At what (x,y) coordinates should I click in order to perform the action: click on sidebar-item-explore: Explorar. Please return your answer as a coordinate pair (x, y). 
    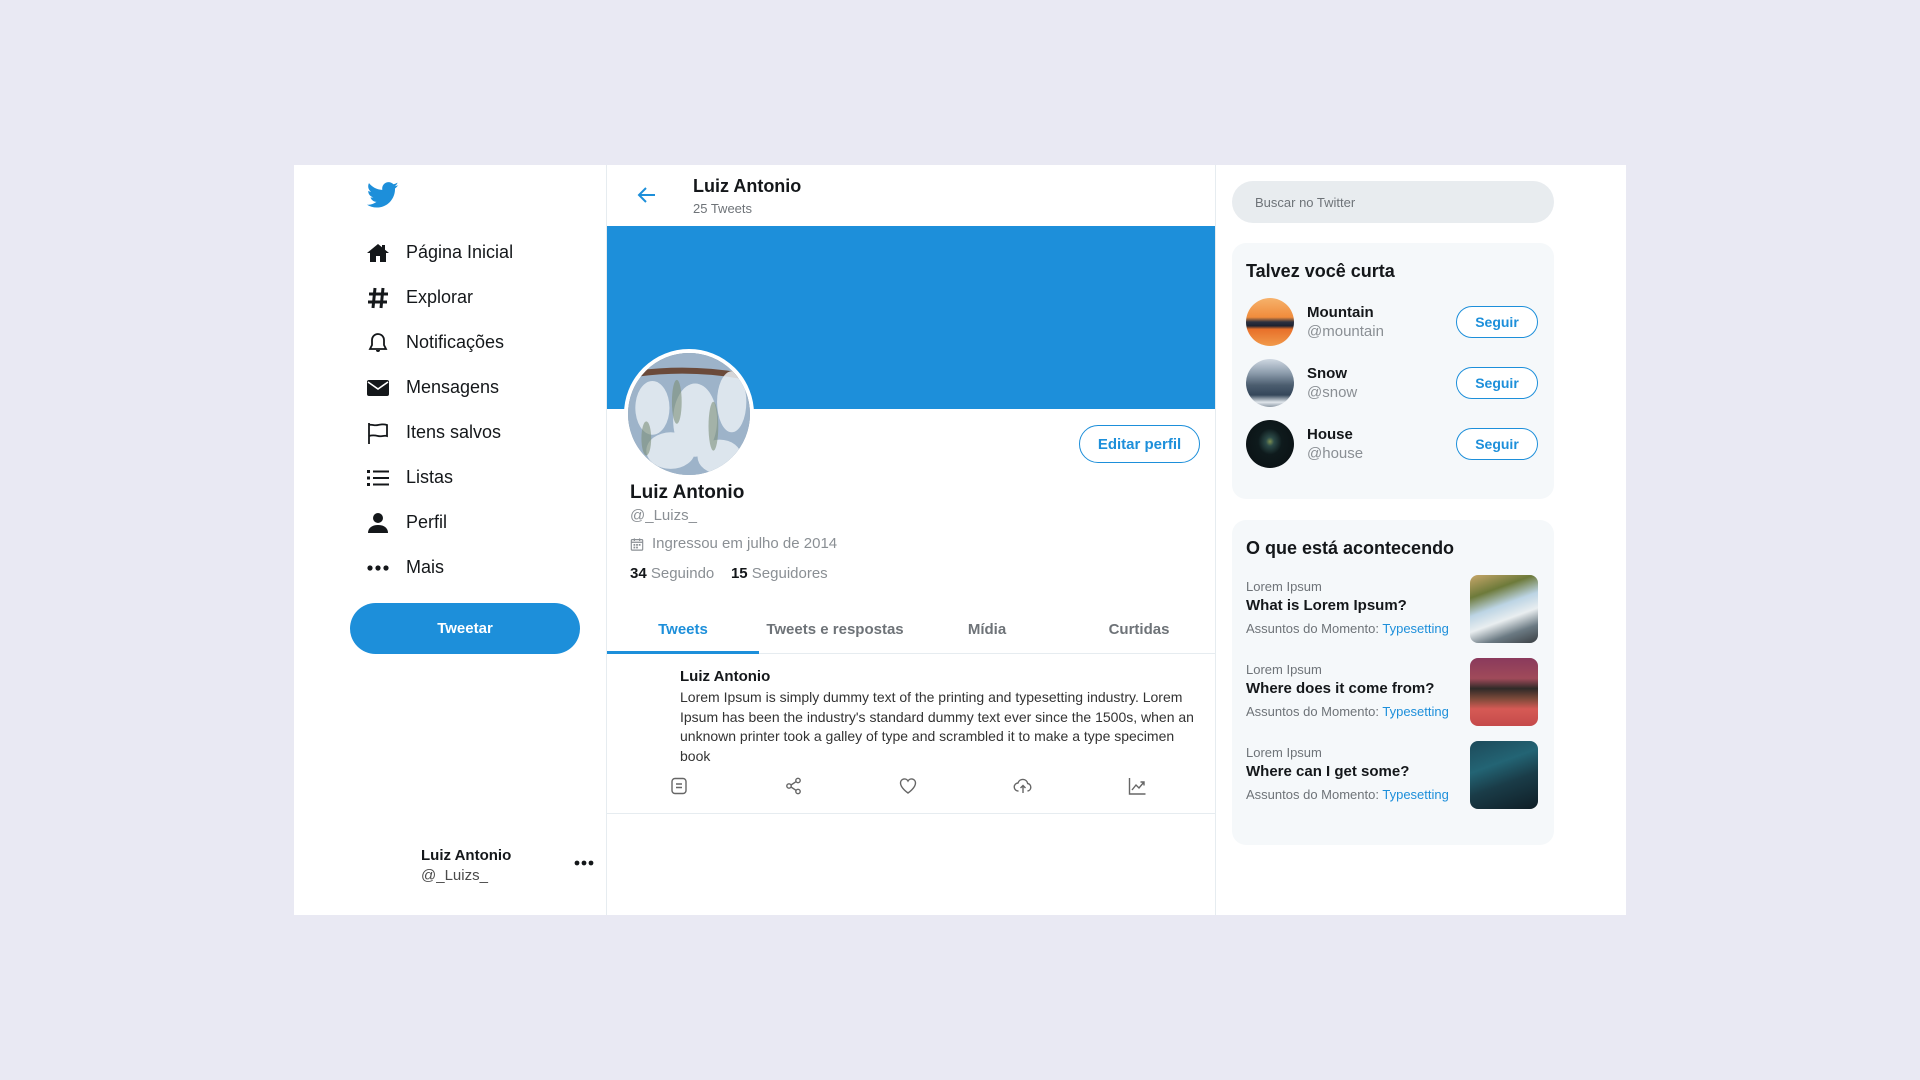
    Looking at the image, I should click on (438, 297).